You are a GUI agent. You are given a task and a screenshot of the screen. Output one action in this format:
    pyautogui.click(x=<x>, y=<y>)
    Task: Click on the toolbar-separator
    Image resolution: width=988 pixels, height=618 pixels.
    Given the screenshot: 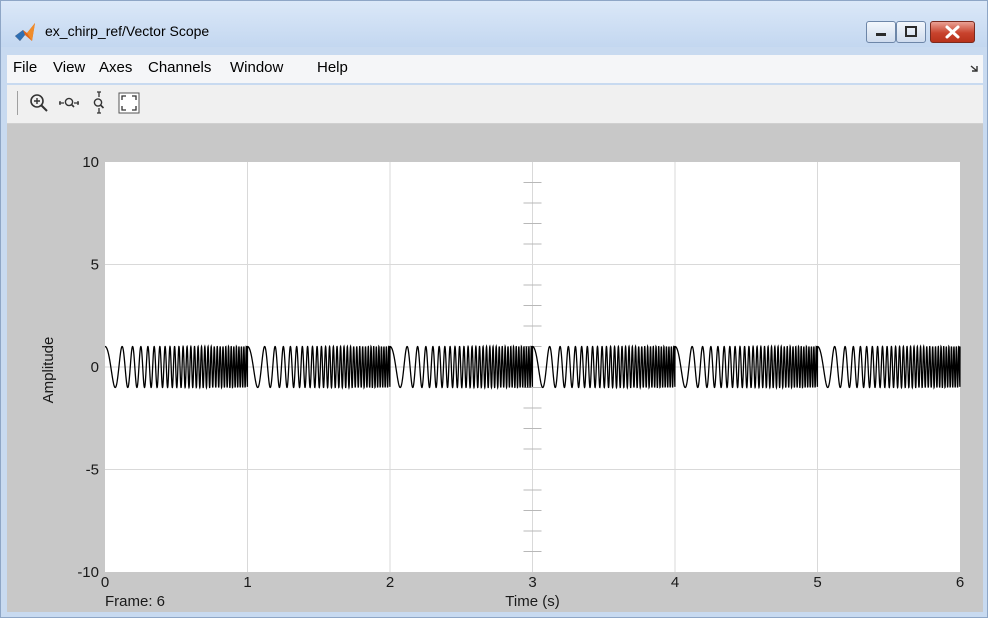 What is the action you would take?
    pyautogui.click(x=17, y=103)
    